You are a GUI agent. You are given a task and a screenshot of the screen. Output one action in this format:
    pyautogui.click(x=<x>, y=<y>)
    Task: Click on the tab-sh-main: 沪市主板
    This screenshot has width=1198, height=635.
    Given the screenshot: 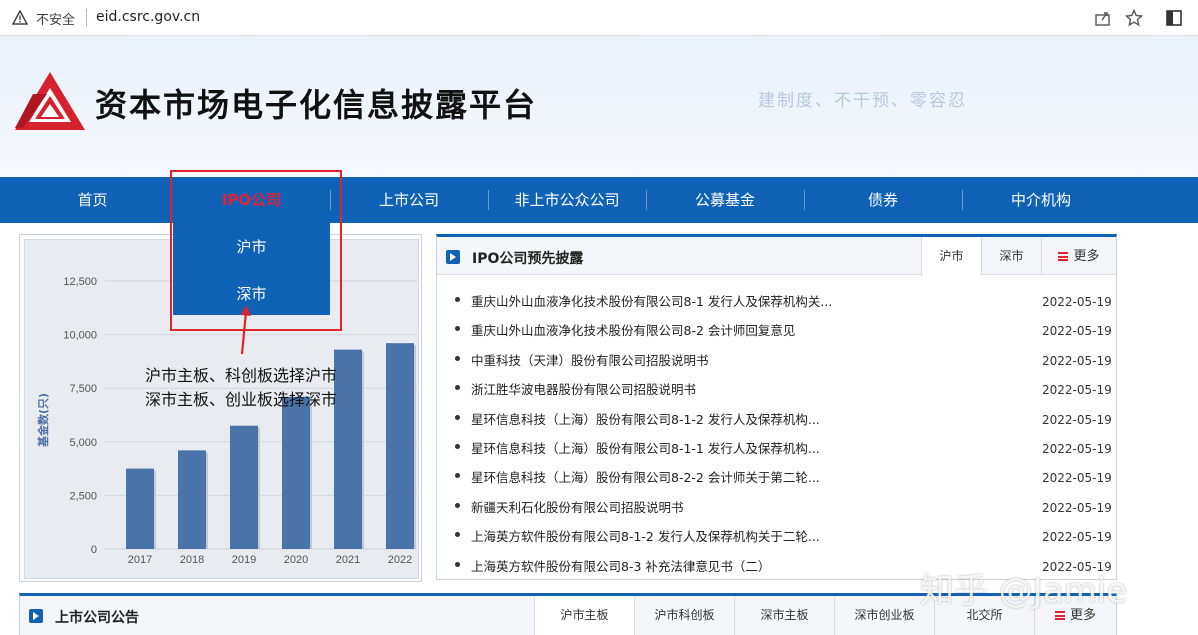 What is the action you would take?
    pyautogui.click(x=584, y=615)
    